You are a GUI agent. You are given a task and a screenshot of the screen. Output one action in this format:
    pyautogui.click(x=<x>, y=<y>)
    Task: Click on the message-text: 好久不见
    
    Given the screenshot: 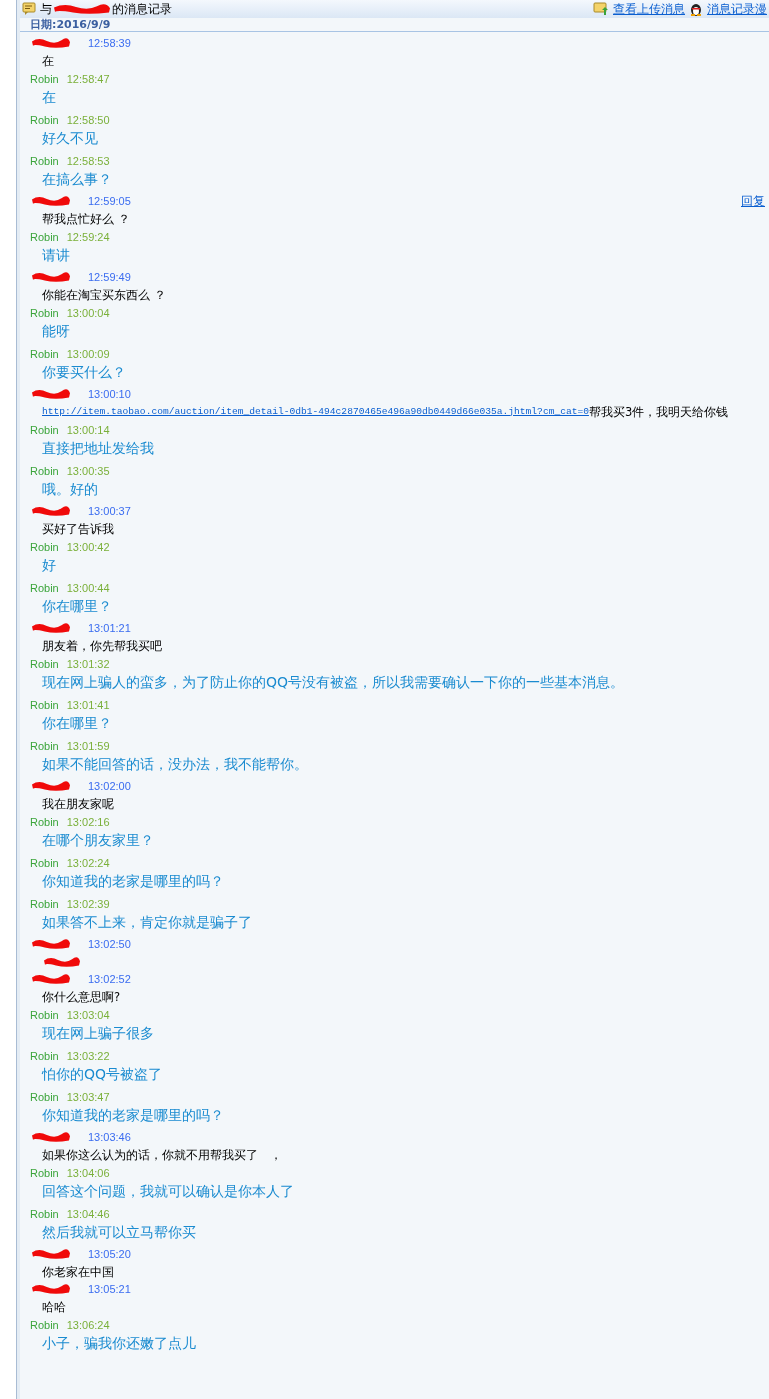 What is the action you would take?
    pyautogui.click(x=70, y=138)
    